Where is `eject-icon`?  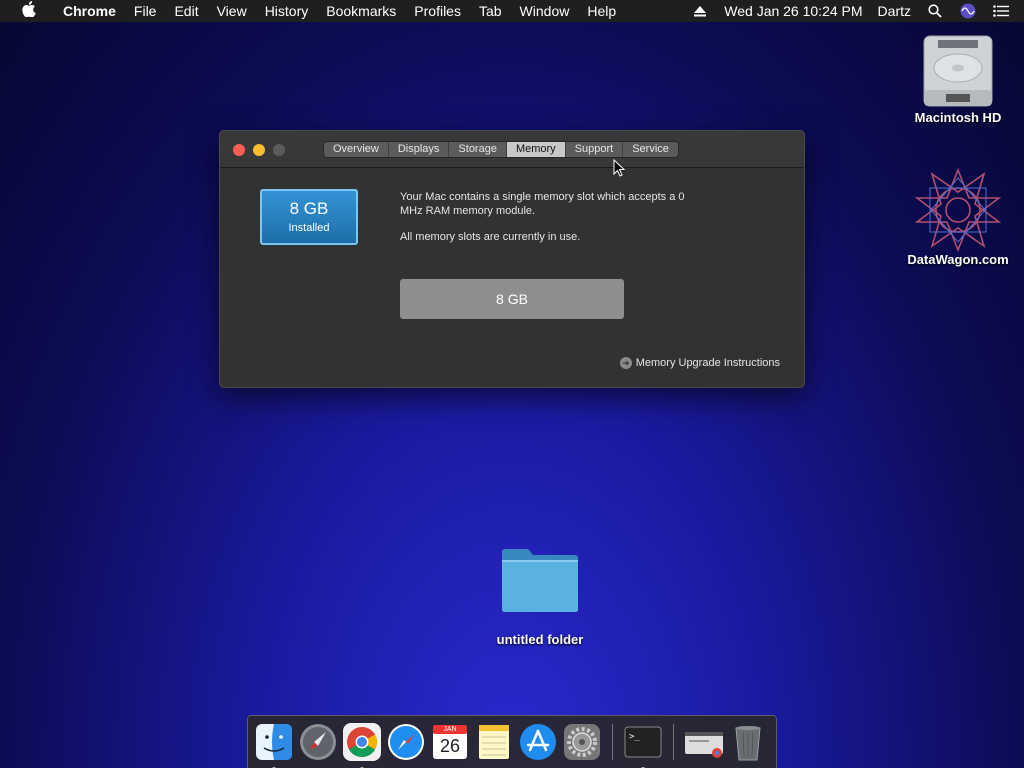
eject-icon is located at coordinates (700, 11).